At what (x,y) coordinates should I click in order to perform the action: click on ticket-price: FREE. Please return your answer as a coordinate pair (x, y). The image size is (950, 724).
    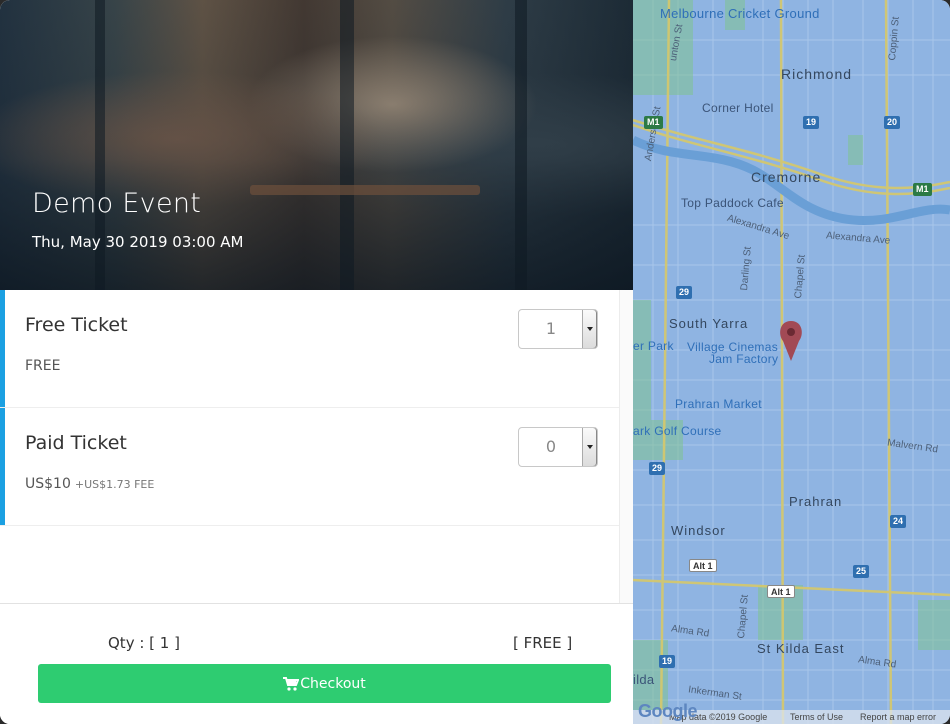
    Looking at the image, I should click on (42, 366).